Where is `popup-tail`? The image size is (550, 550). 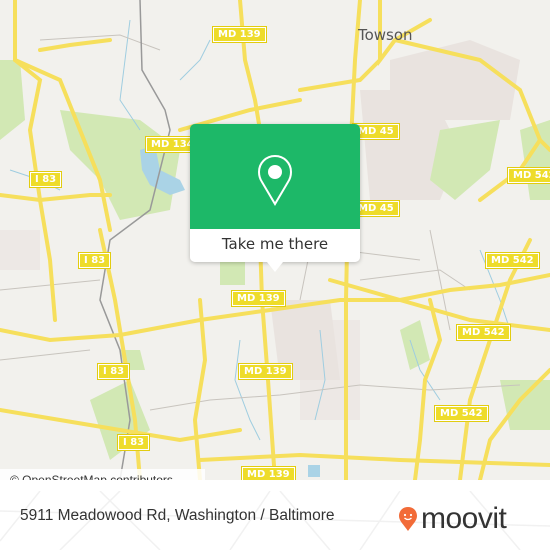 popup-tail is located at coordinates (275, 267).